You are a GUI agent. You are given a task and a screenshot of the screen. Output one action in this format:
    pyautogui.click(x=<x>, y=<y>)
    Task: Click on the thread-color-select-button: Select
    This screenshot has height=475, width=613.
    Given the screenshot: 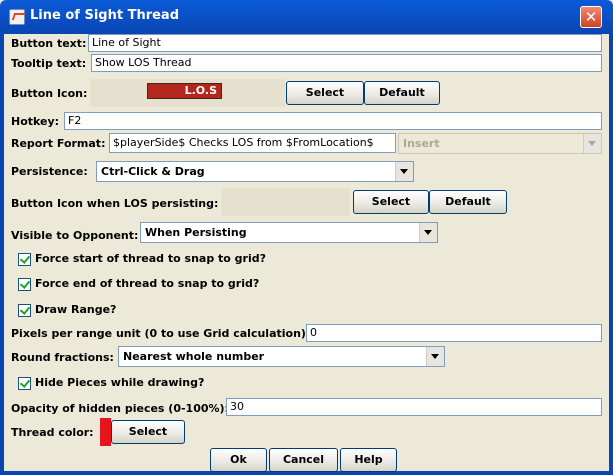 What is the action you would take?
    pyautogui.click(x=148, y=432)
    